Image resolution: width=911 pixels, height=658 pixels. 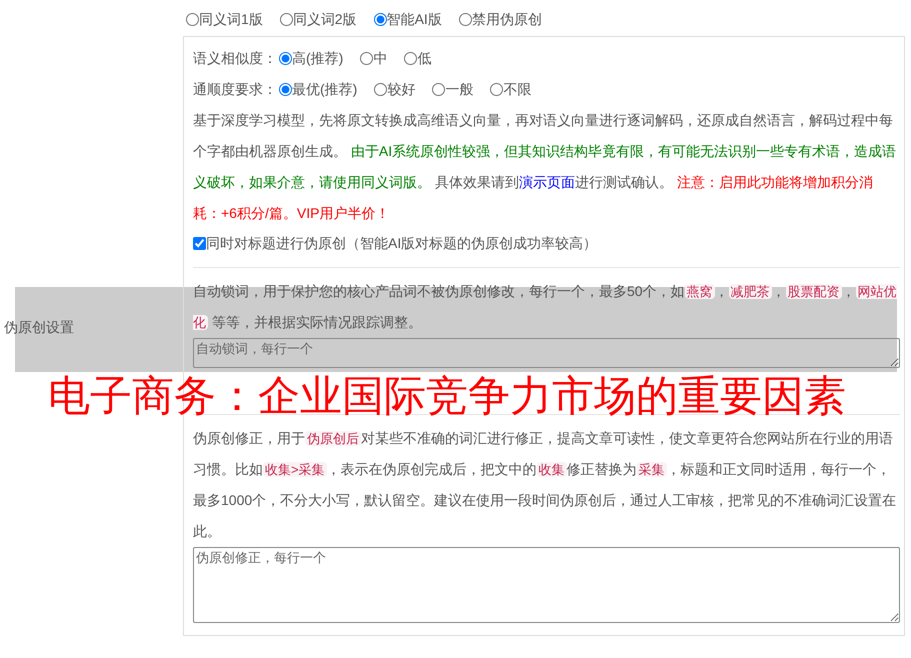 I want to click on demo-link: 演示页面, so click(x=546, y=182).